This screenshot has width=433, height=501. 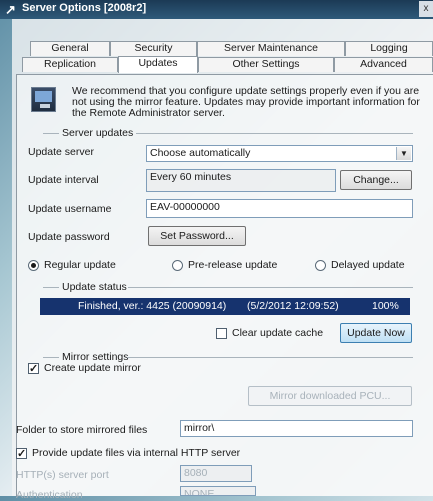 I want to click on update-username-field: EAV-00000000, so click(x=279, y=208).